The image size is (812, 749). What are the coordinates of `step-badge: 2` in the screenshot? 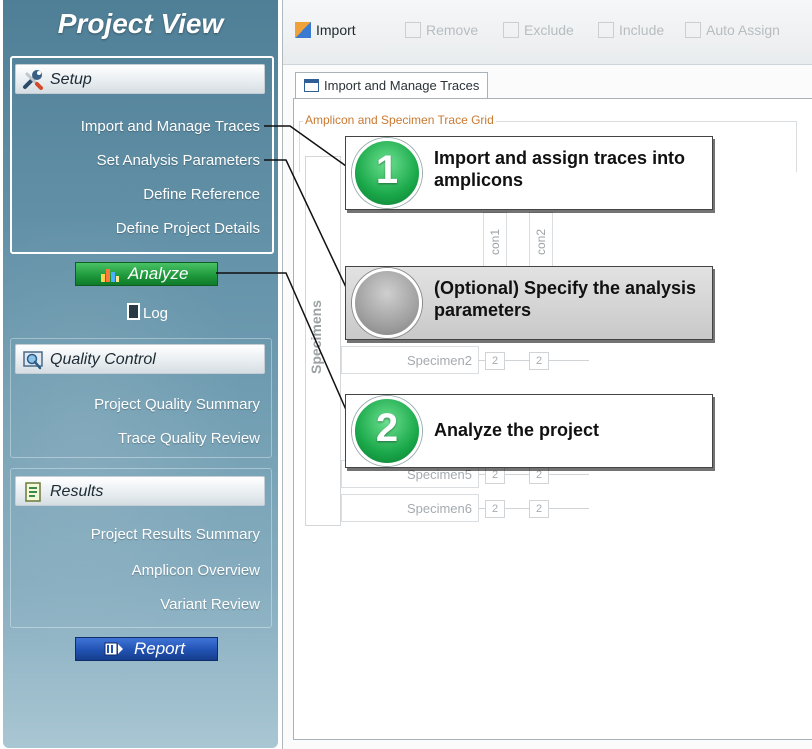 It's located at (387, 431).